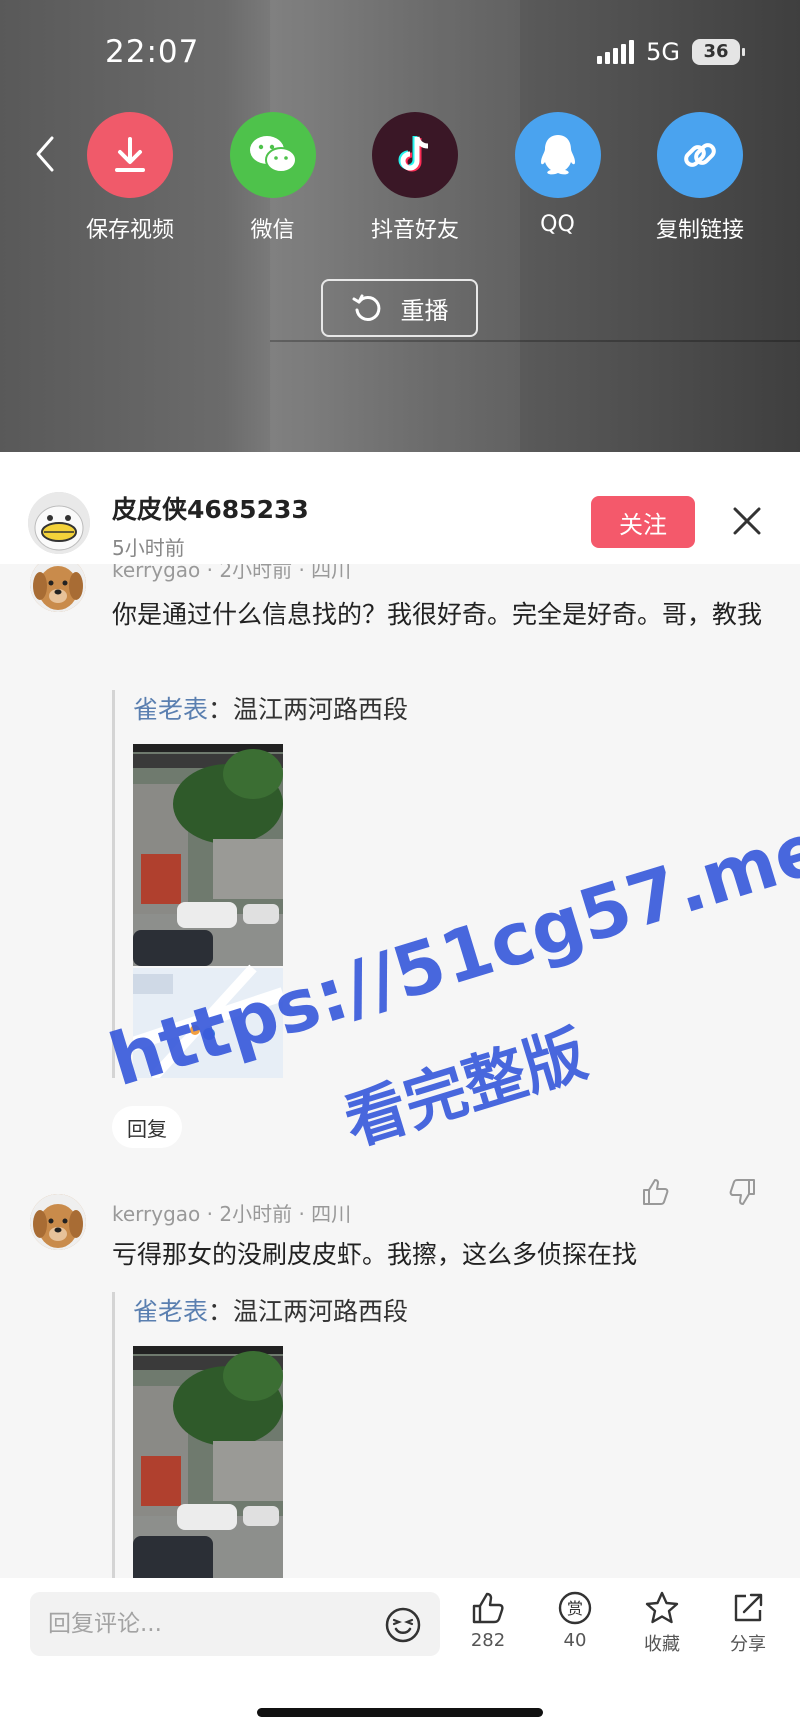 This screenshot has width=800, height=1733. What do you see at coordinates (442, 615) in the screenshot?
I see `comment-text: 你是通过什么信息找的？我很好奇。完全是好奇。哥，教我` at bounding box center [442, 615].